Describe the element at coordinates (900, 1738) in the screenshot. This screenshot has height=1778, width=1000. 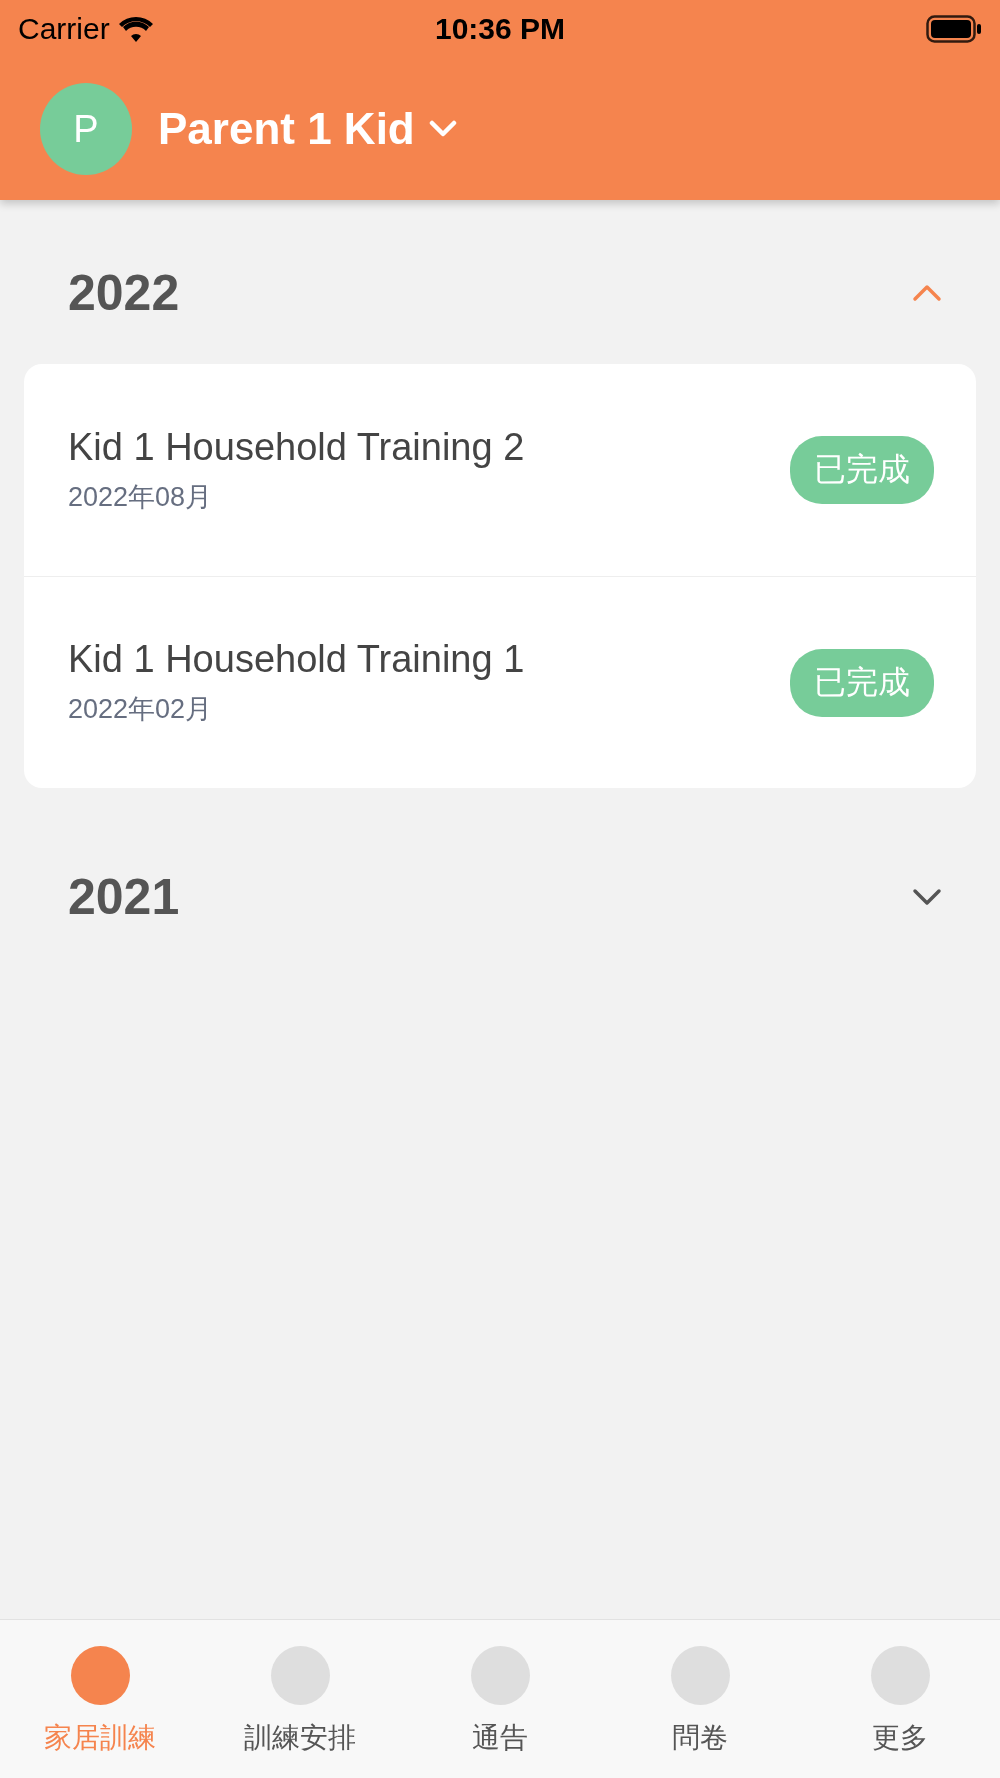
I see `tab-label: 更多` at that location.